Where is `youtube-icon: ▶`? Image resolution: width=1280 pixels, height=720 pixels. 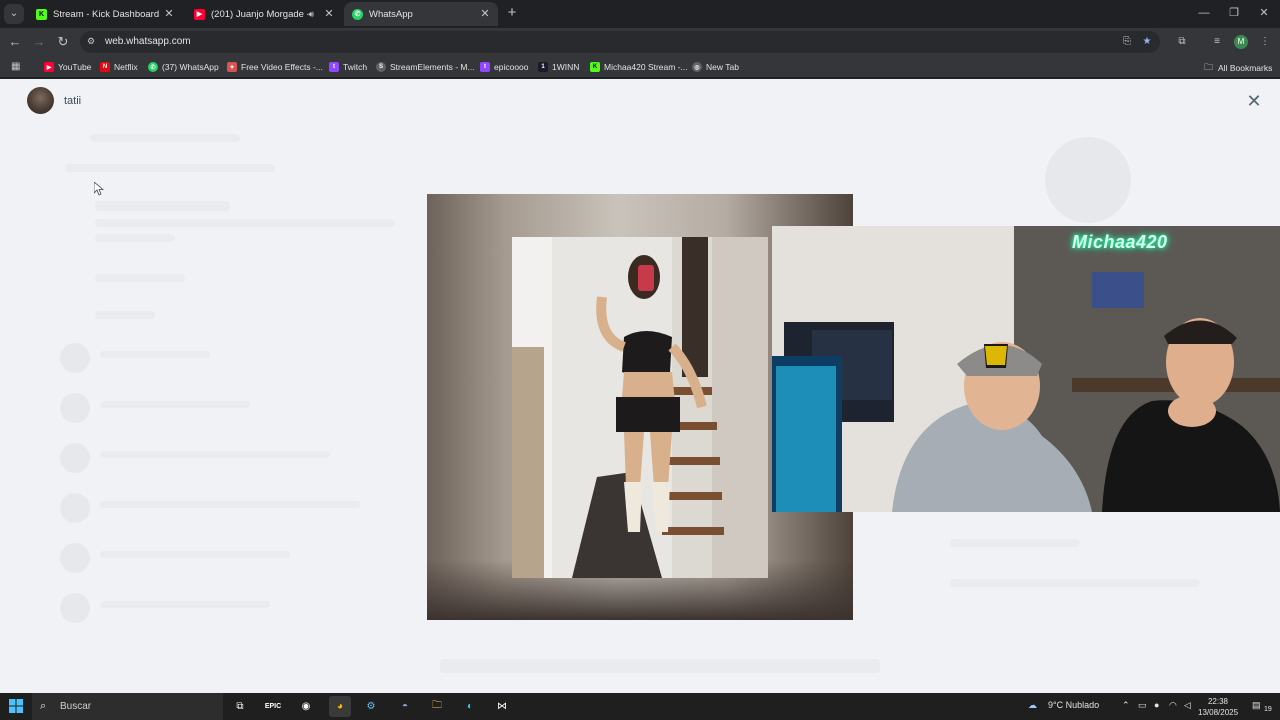 youtube-icon: ▶ is located at coordinates (199, 14).